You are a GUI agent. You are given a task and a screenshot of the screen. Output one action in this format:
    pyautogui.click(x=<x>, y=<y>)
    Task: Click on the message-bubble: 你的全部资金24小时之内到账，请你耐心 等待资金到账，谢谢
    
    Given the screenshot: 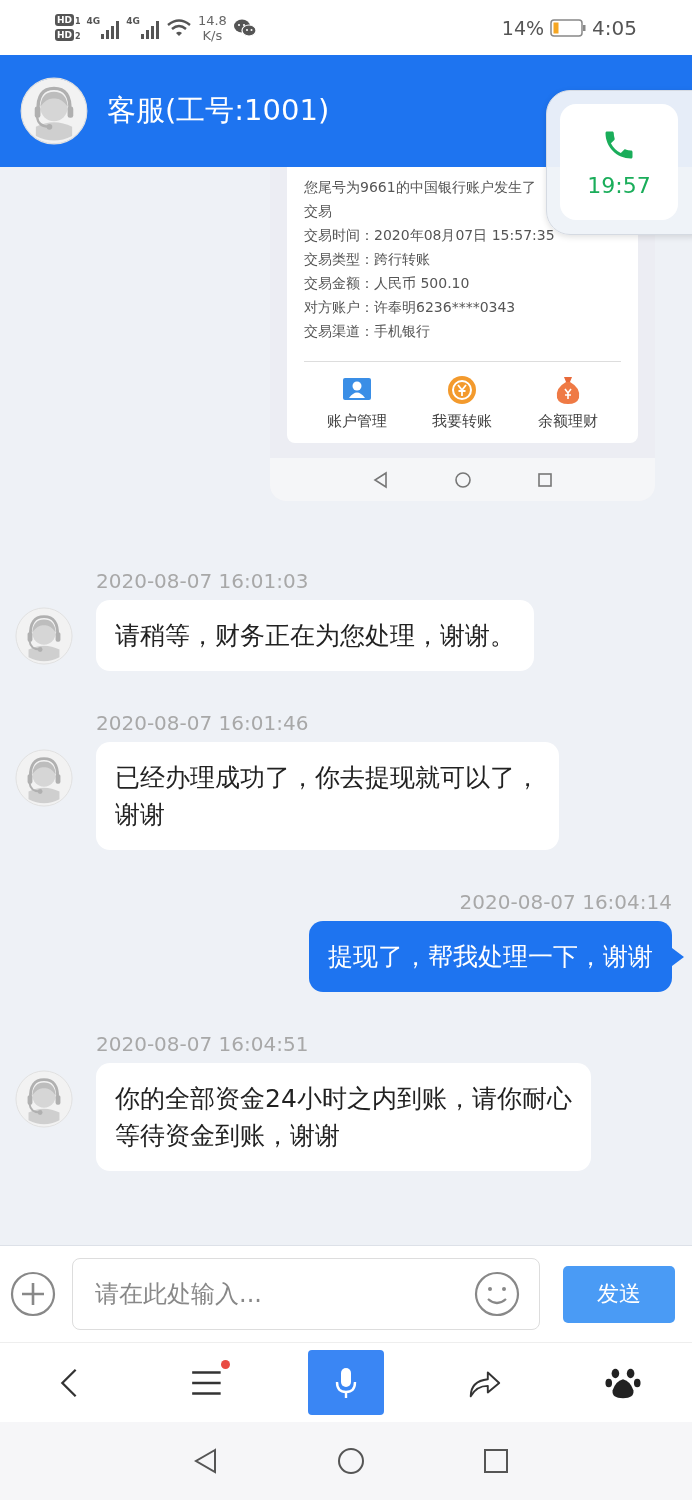 What is the action you would take?
    pyautogui.click(x=343, y=1117)
    